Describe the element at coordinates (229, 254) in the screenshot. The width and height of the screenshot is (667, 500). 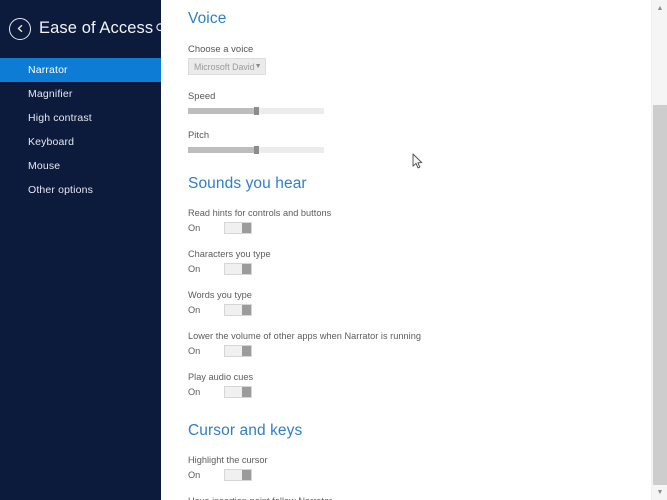
I see `toggle-label-characters-you-type: Characters you type` at that location.